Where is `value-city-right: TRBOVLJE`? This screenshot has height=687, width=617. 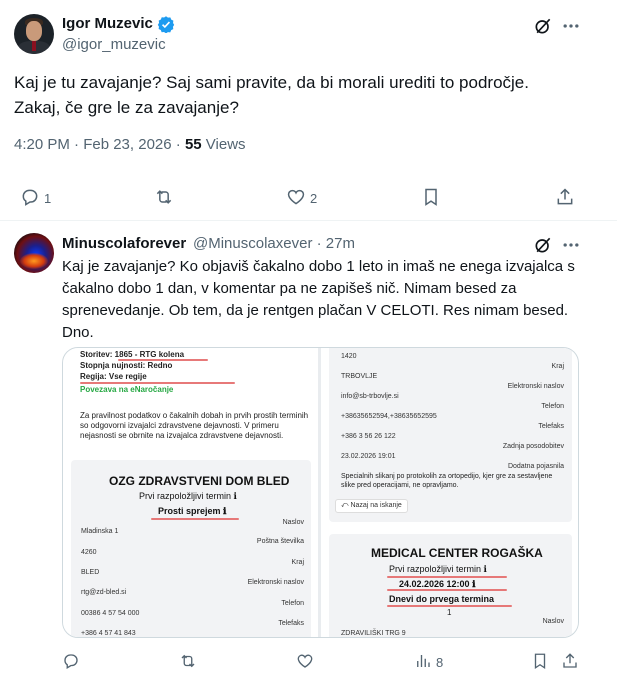 value-city-right: TRBOVLJE is located at coordinates (359, 376).